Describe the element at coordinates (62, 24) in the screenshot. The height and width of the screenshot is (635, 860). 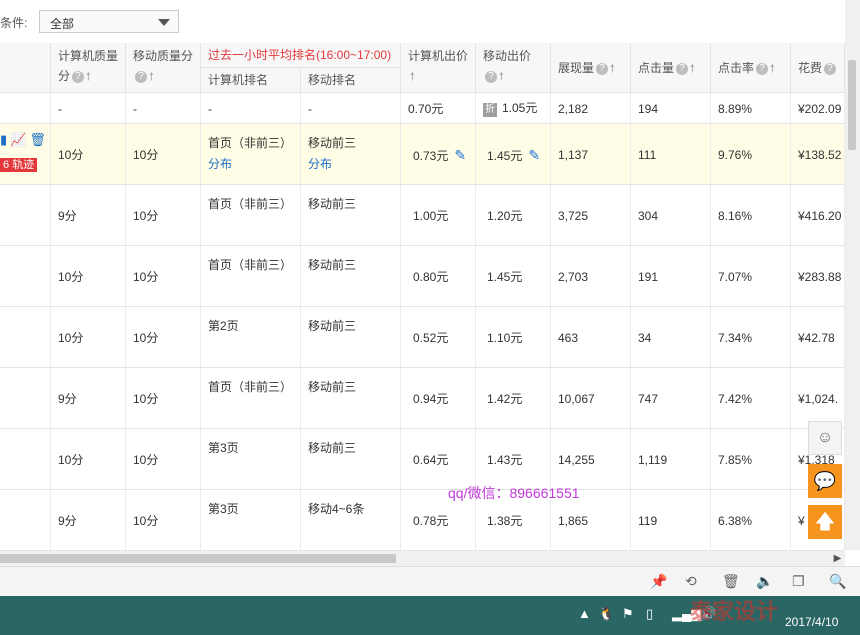
I see `filter-select-value: 全部` at that location.